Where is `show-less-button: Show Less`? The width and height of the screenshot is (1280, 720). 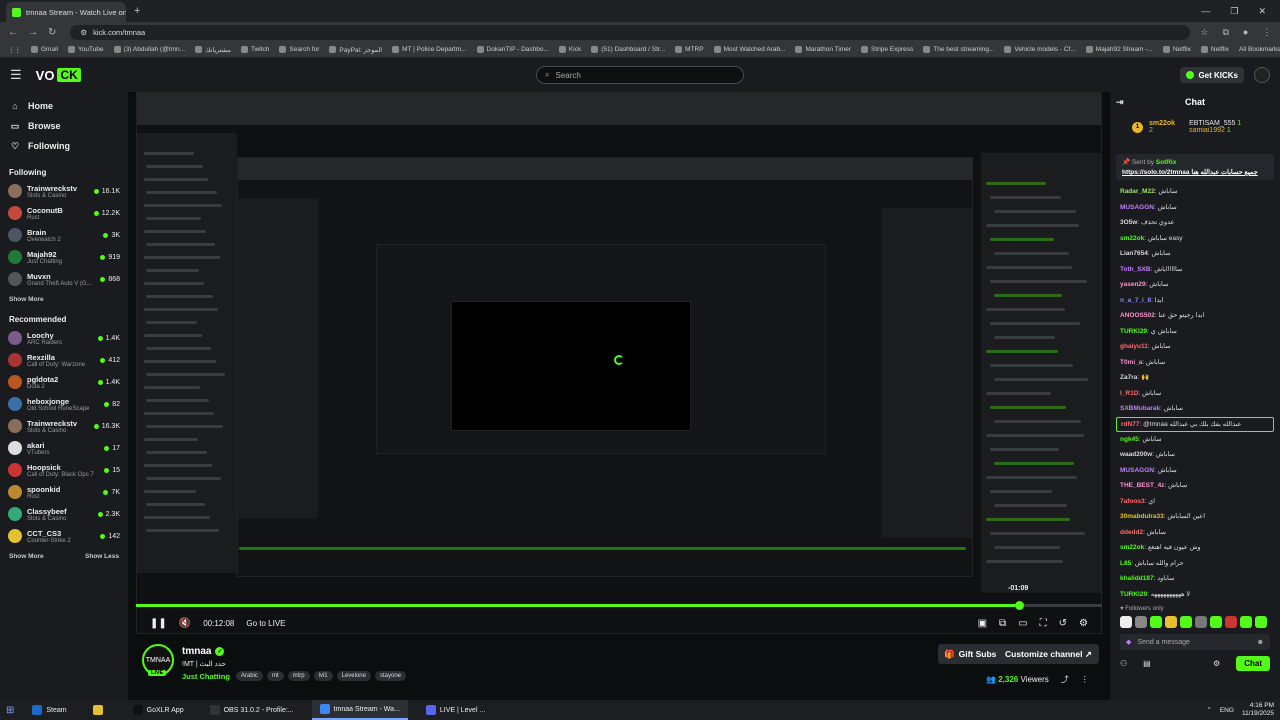 show-less-button: Show Less is located at coordinates (102, 556).